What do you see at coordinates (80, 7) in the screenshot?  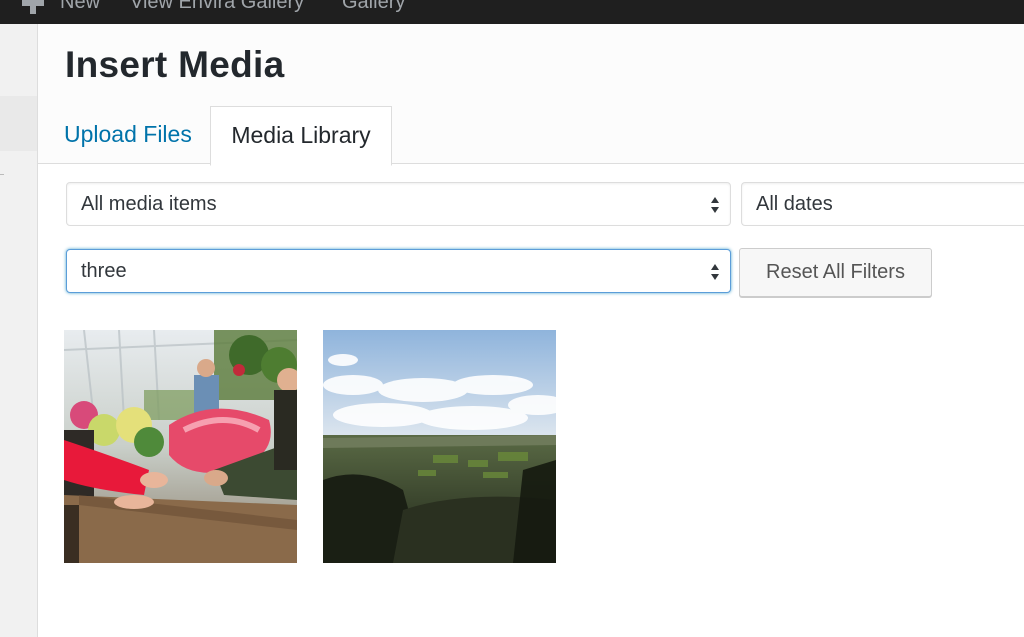 I see `admin-bar-new: New` at bounding box center [80, 7].